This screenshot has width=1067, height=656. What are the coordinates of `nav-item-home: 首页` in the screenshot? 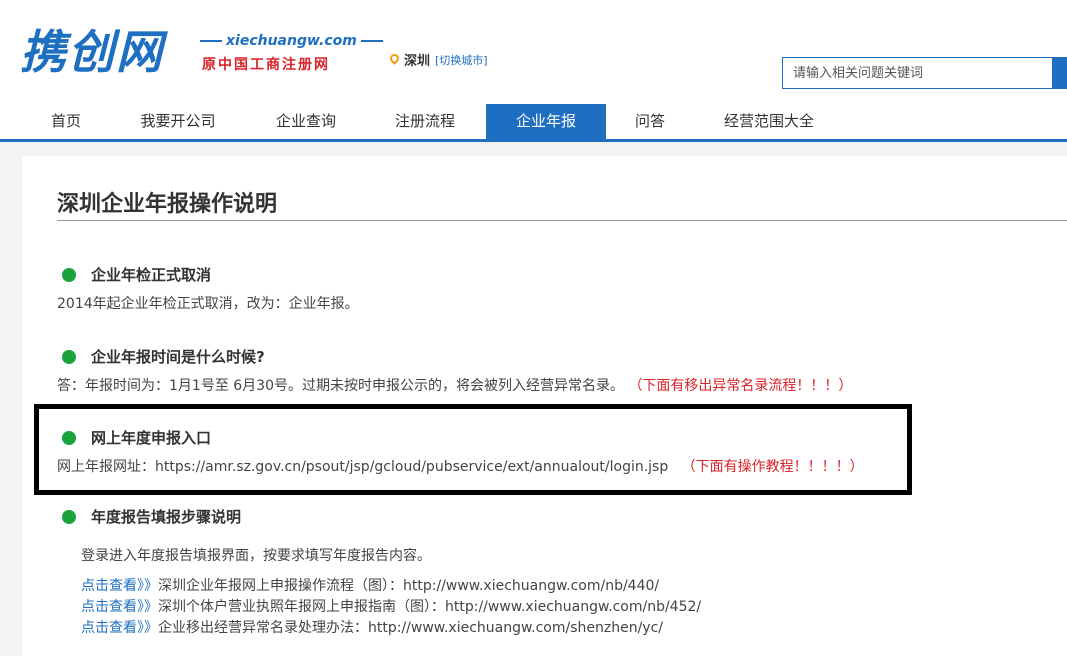 It's located at (66, 121).